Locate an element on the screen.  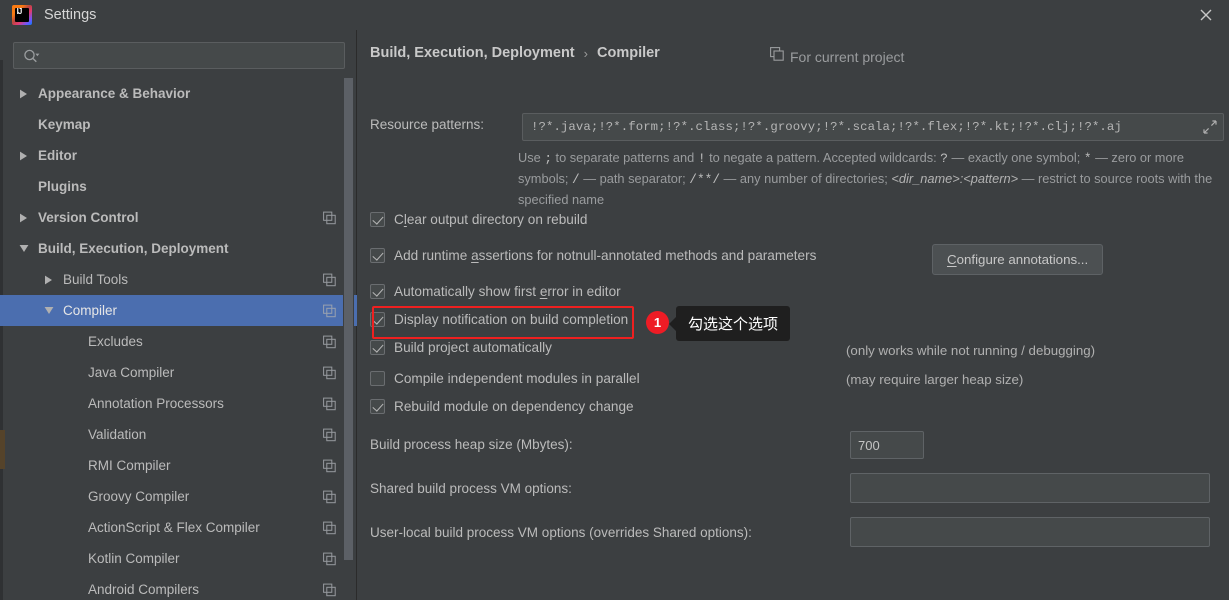
input-shared-build-process-vm-options is located at coordinates (1030, 488).